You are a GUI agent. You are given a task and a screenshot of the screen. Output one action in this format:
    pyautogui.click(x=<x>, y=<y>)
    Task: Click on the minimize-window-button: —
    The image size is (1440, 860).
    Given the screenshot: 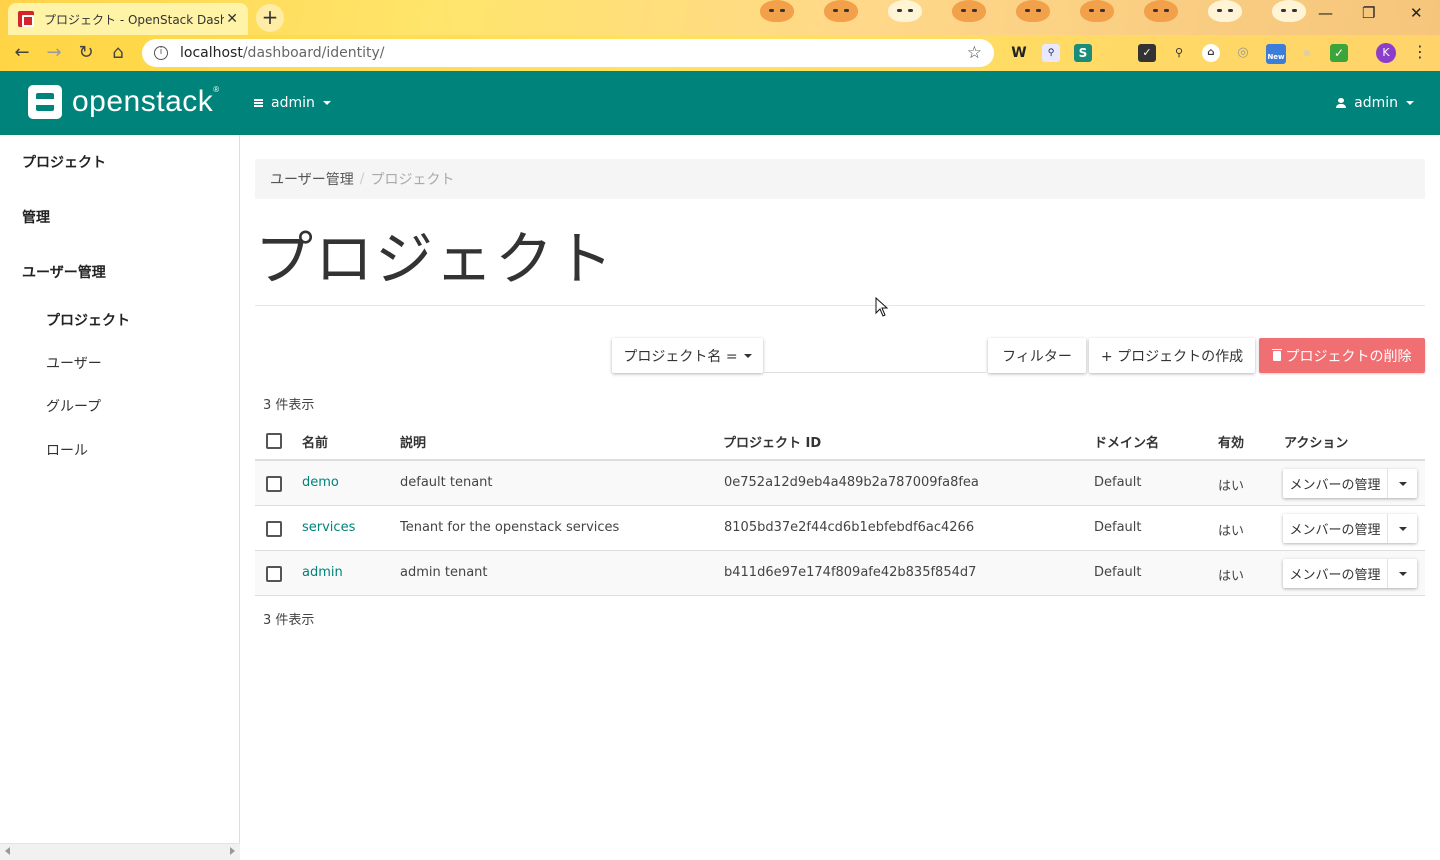 What is the action you would take?
    pyautogui.click(x=1325, y=13)
    